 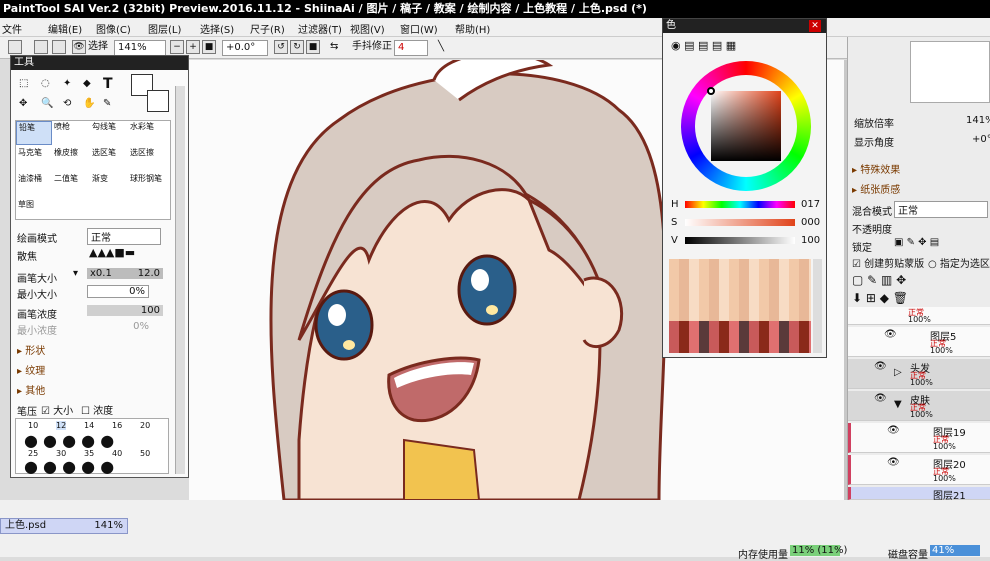 I want to click on layer-folder: 👁 ▷ 头发 正常 100%, so click(x=919, y=374).